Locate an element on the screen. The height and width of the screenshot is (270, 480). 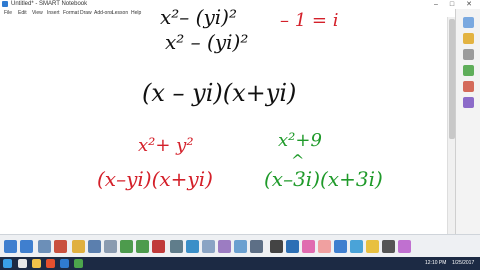
select-icon is located at coordinates (276, 246).